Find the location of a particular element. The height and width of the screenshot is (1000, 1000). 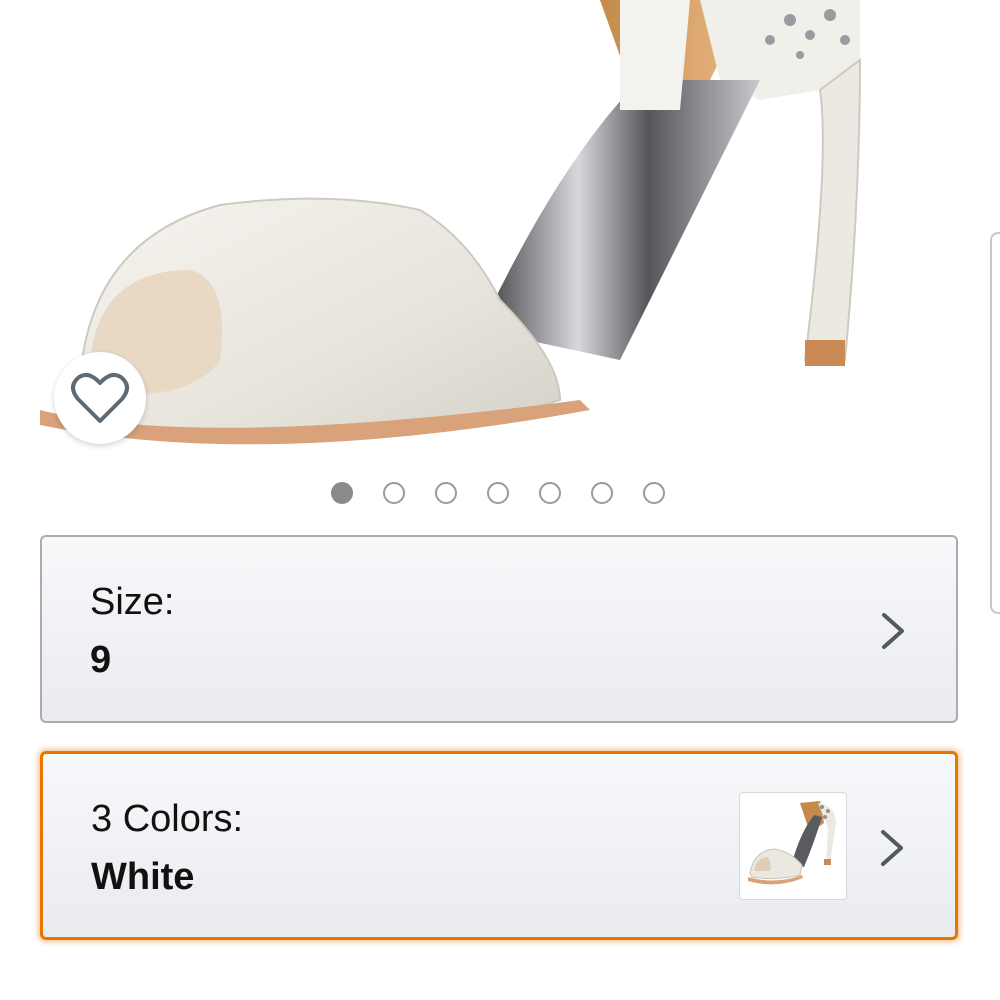

image-carousel-dots is located at coordinates (498, 493).